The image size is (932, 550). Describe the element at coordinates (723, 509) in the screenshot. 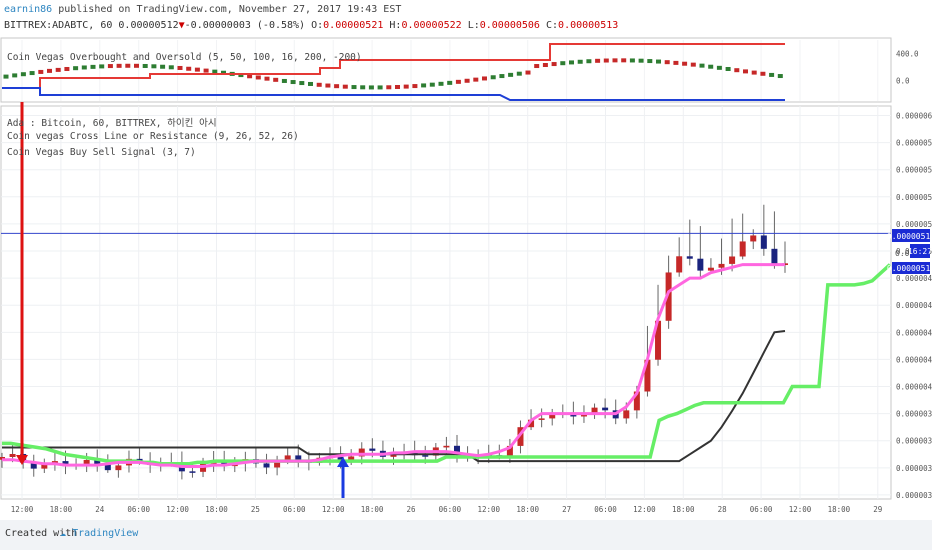

I see `x-tick-label: 28` at that location.